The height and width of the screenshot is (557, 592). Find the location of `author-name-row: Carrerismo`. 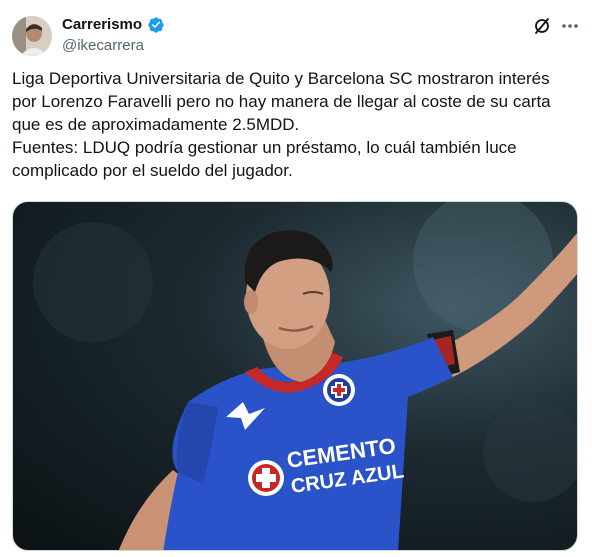

author-name-row: Carrerismo is located at coordinates (113, 25).